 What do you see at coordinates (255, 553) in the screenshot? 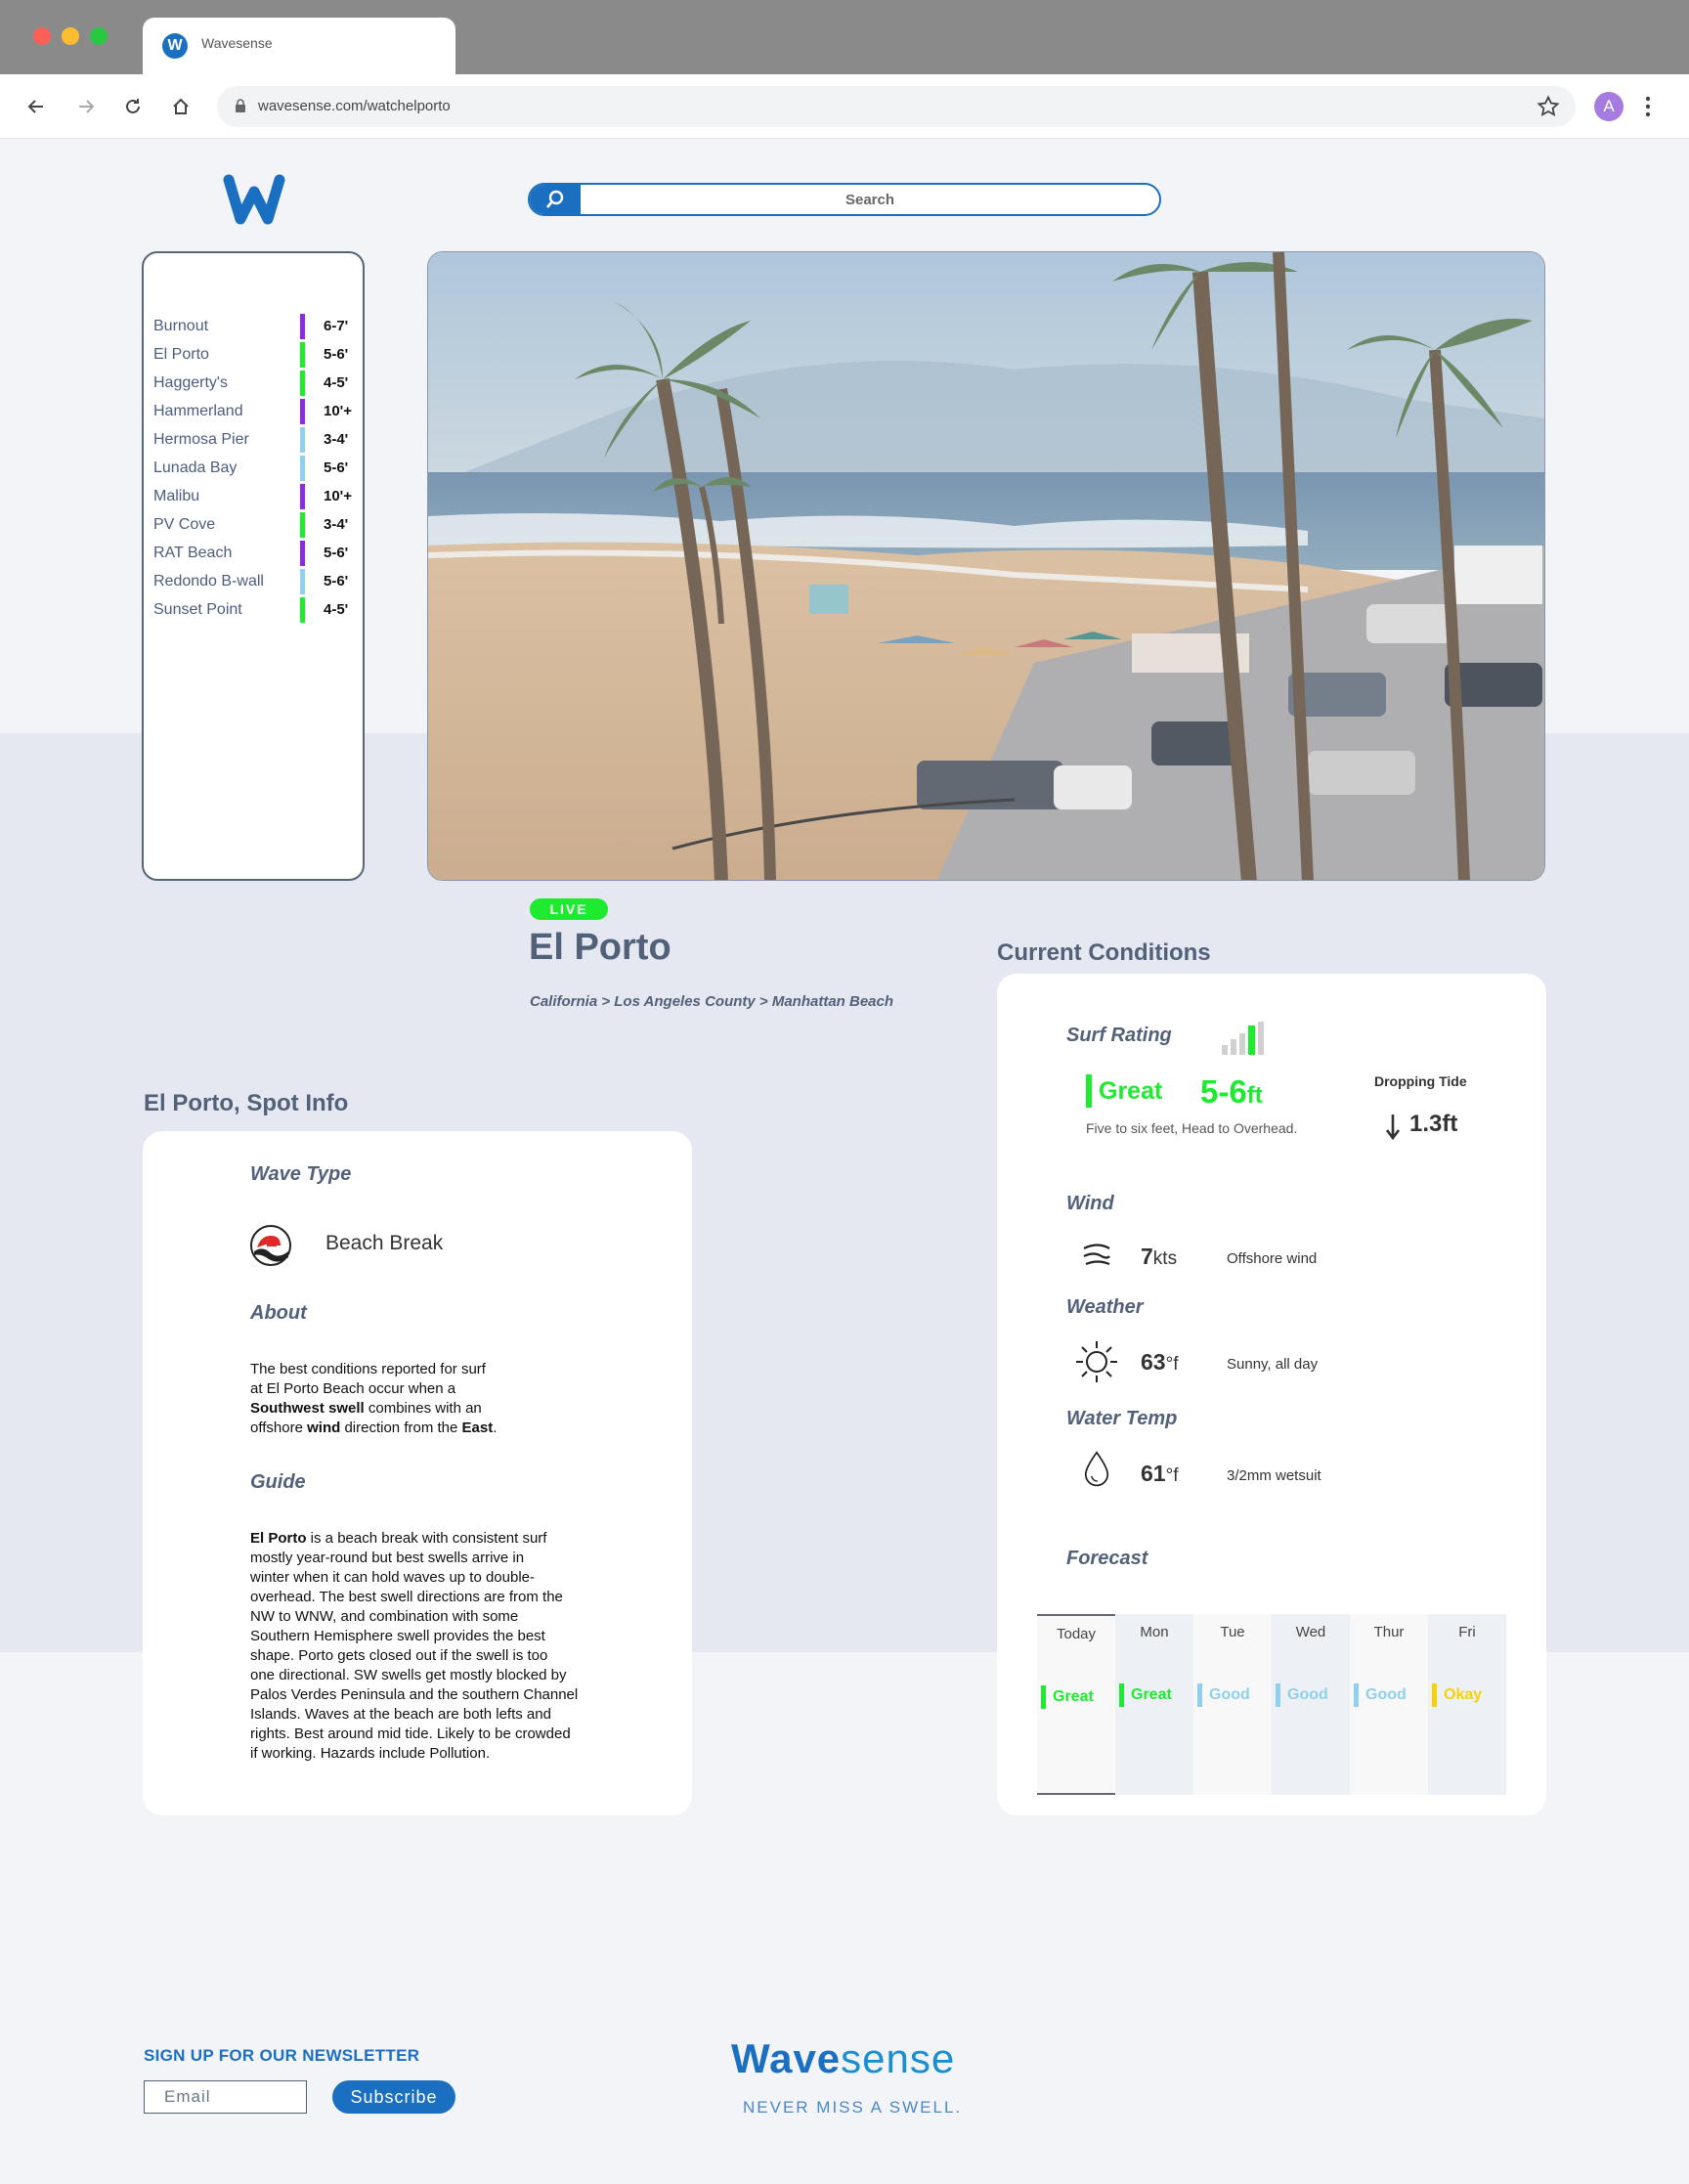
I see `spot-list-item: RAT Beach 5-6'` at bounding box center [255, 553].